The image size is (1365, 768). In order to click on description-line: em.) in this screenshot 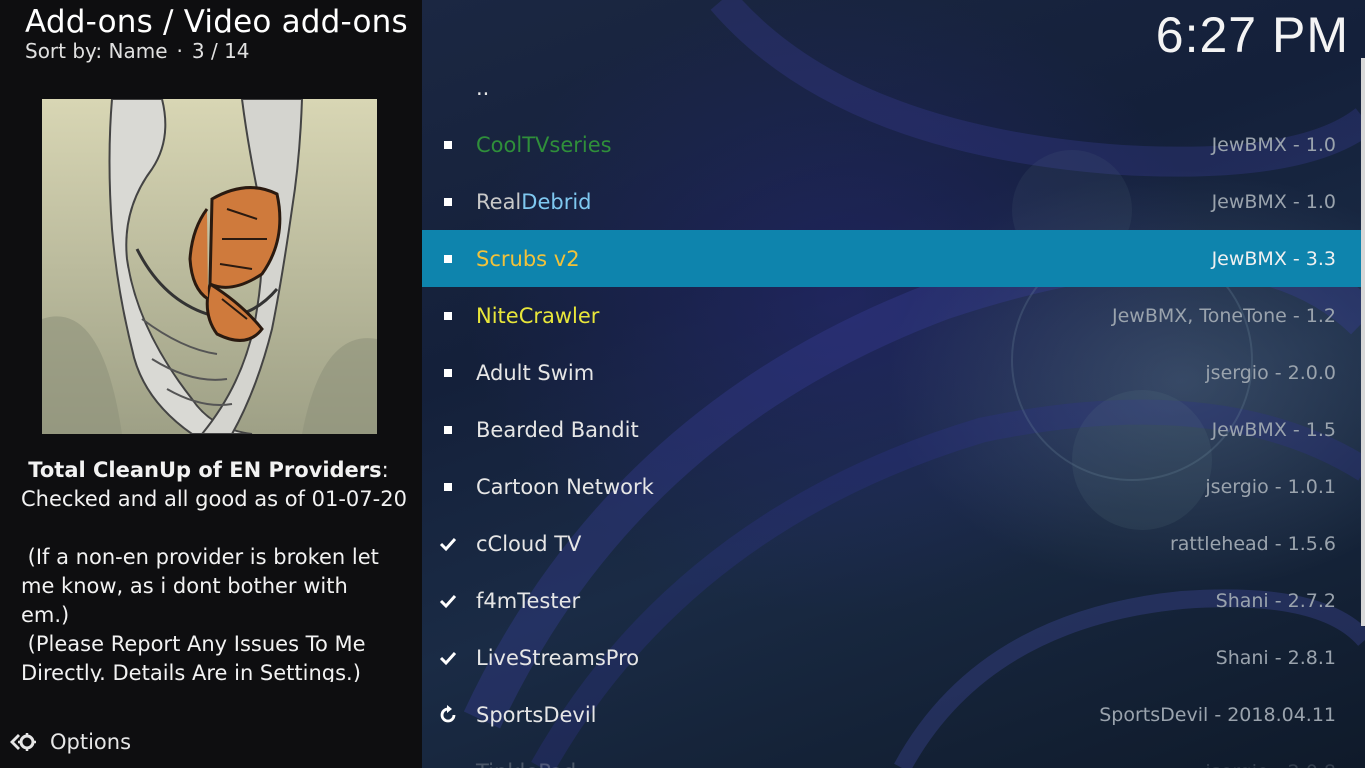, I will do `click(45, 615)`.